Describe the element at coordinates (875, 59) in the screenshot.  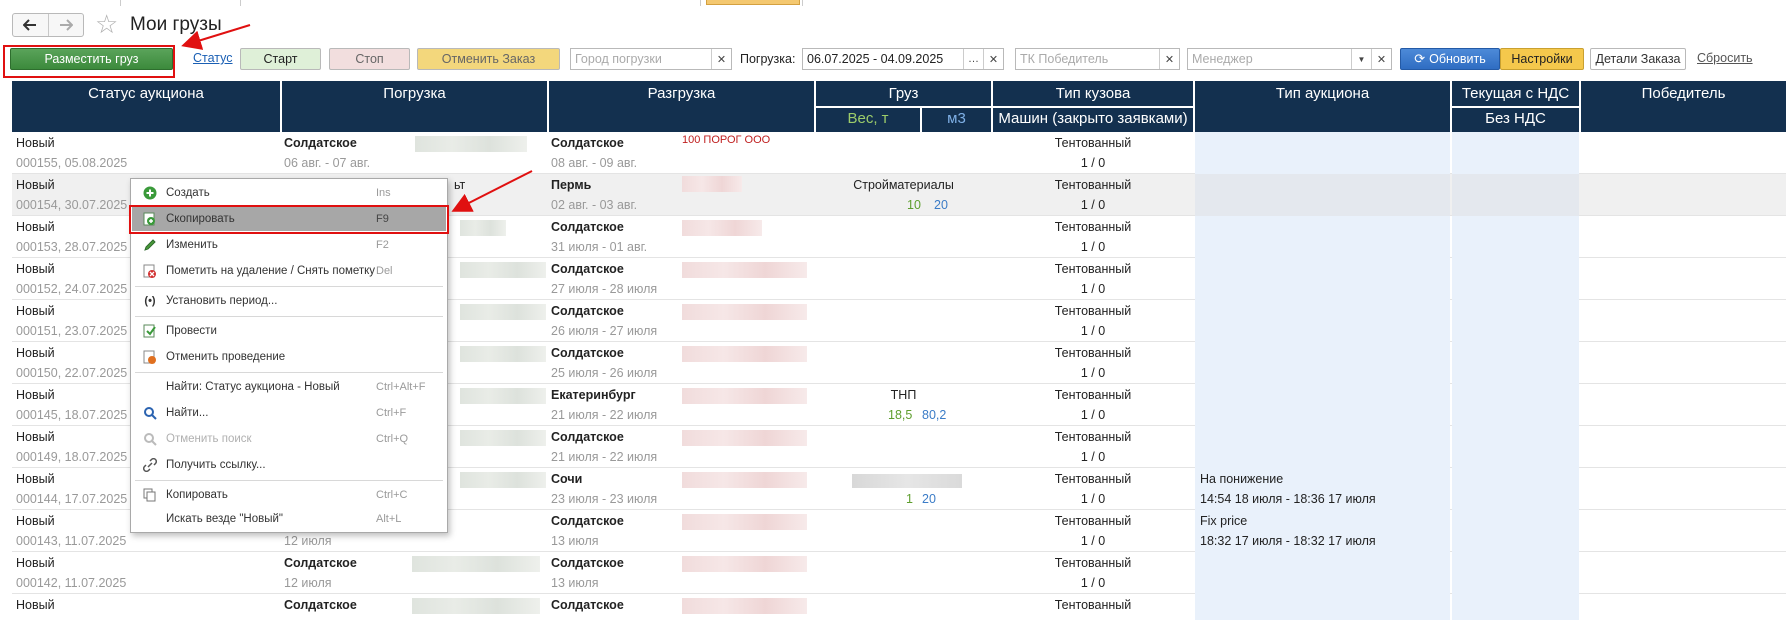
I see `loading-period-value: 06.07.2025 - 04.09.2025` at that location.